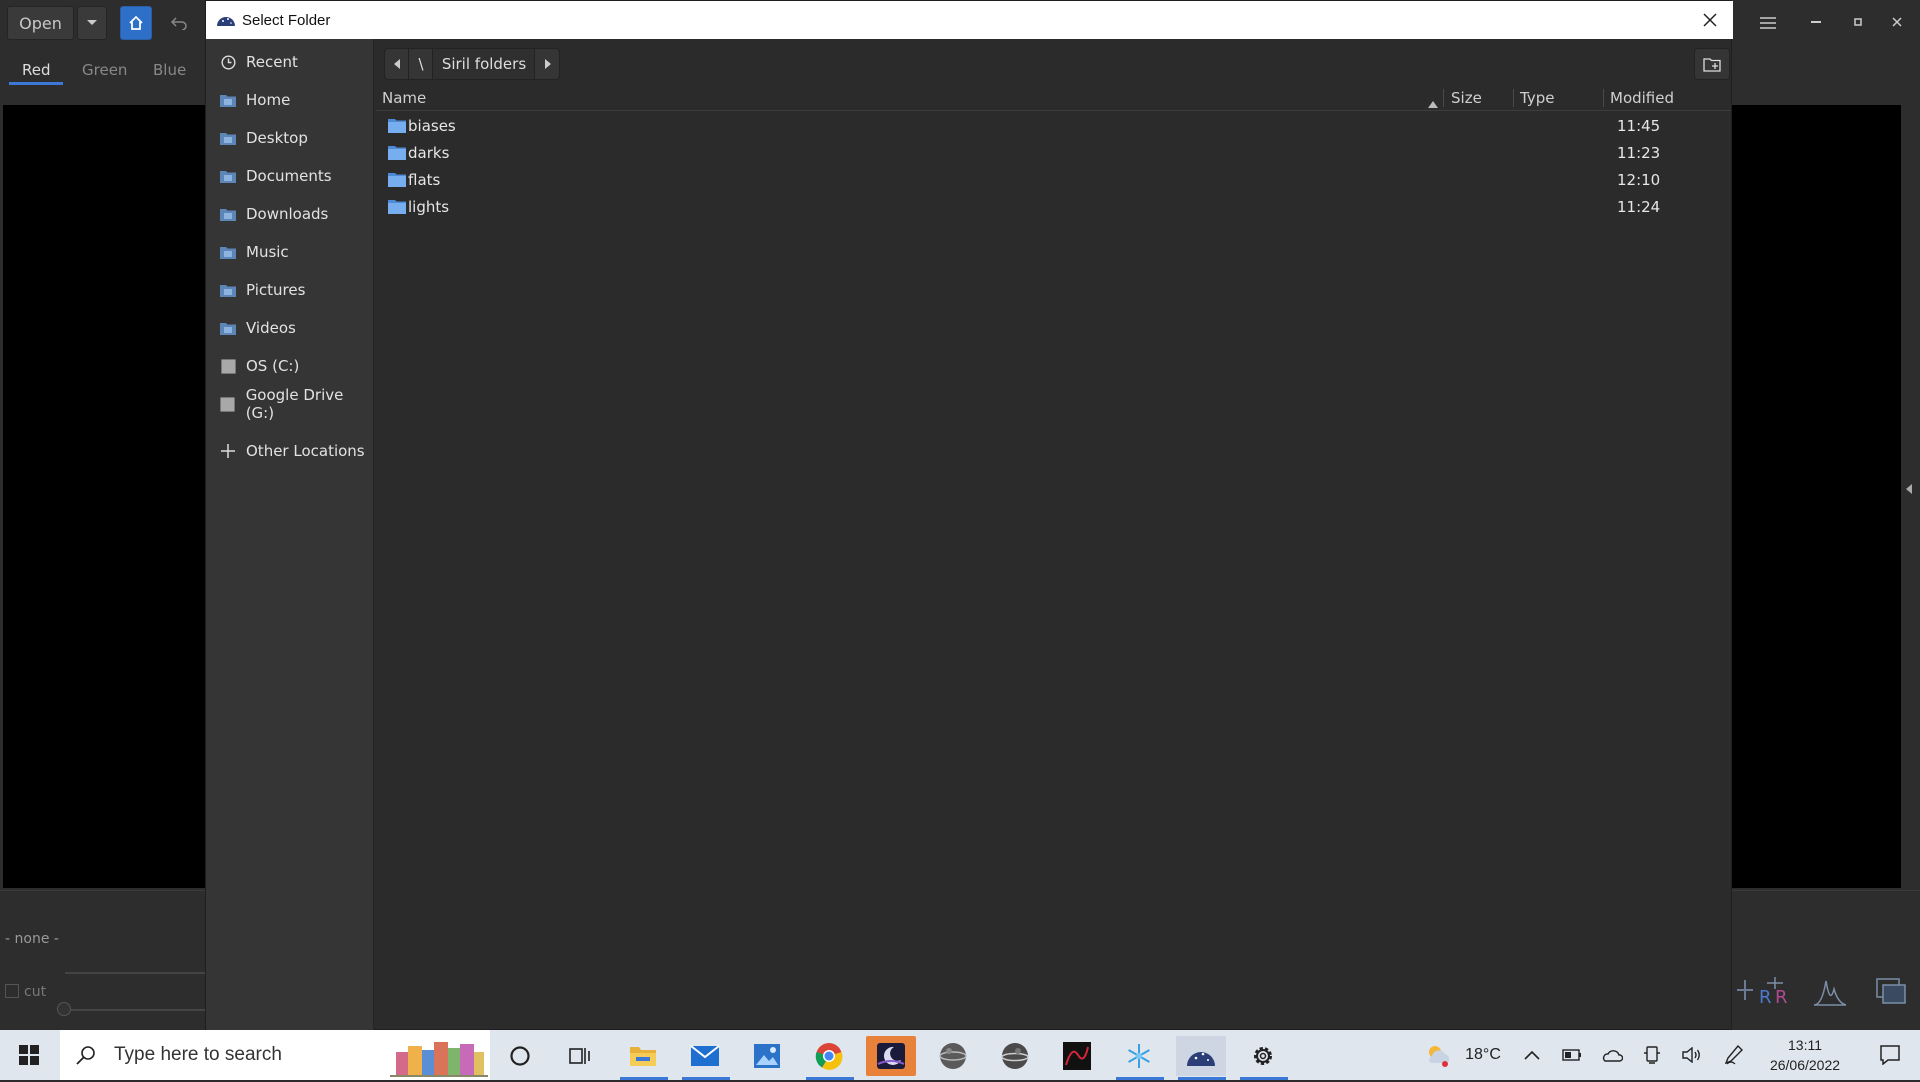 The height and width of the screenshot is (1082, 1920). I want to click on mail-button, so click(705, 1056).